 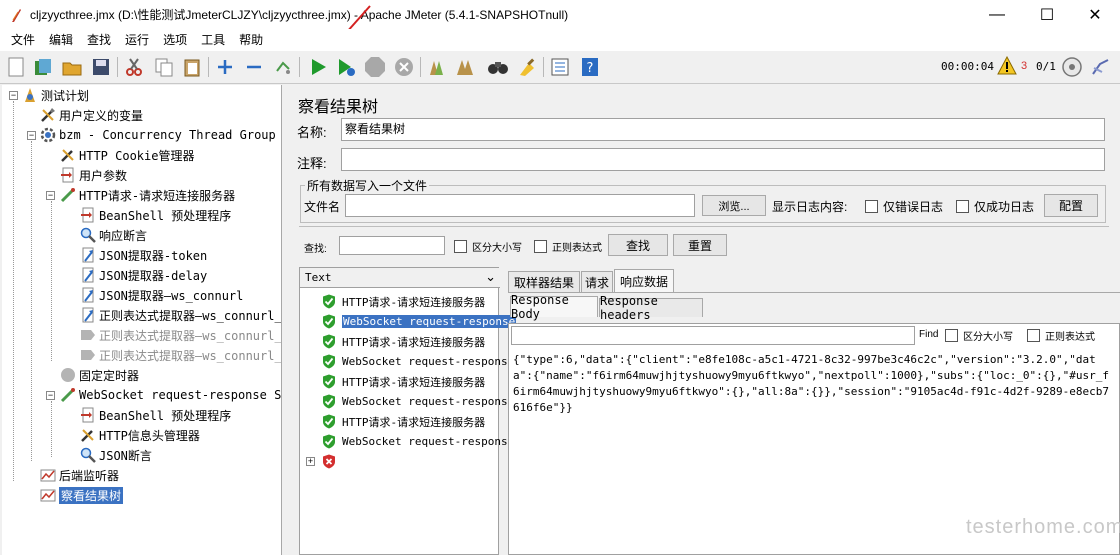 I want to click on comment-field, so click(x=723, y=159).